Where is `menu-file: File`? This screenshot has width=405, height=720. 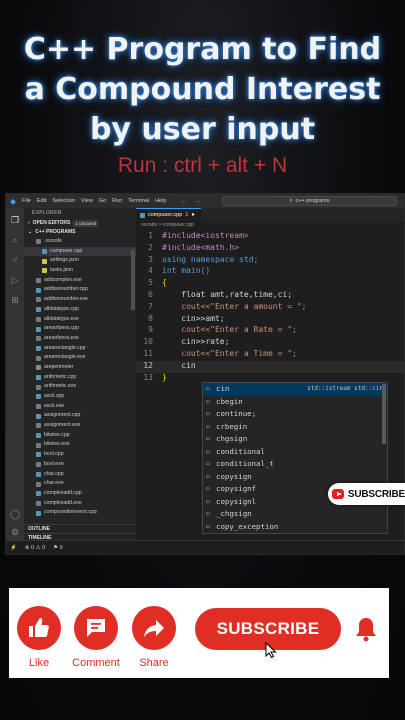
menu-file: File is located at coordinates (26, 201).